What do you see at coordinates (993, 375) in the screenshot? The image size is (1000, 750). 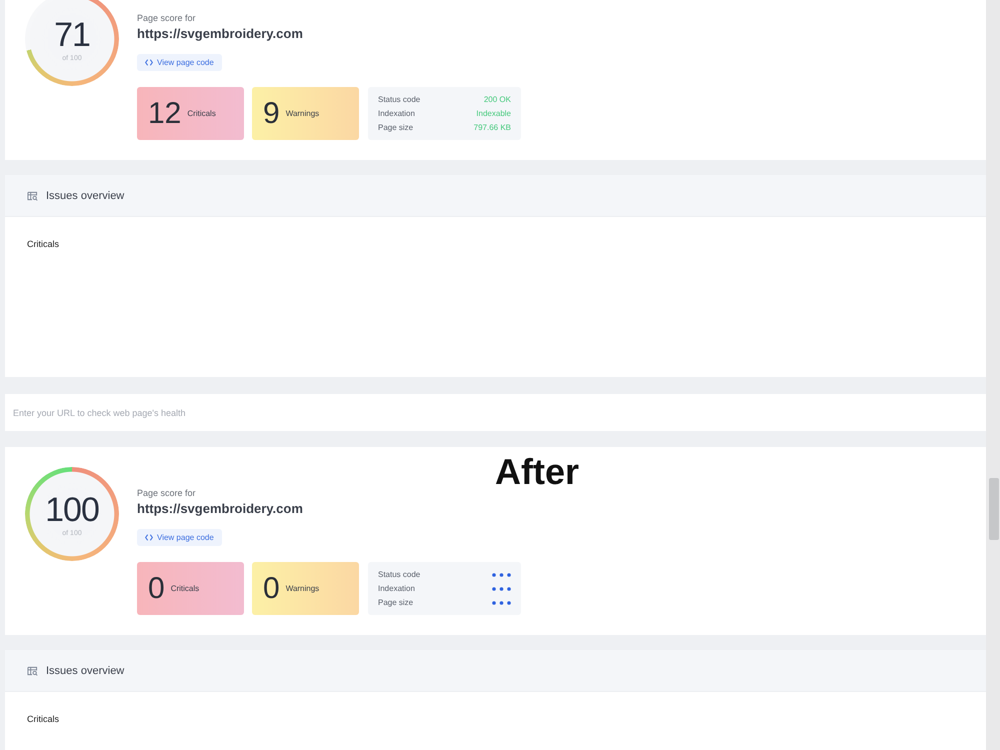 I see `scrollbar` at bounding box center [993, 375].